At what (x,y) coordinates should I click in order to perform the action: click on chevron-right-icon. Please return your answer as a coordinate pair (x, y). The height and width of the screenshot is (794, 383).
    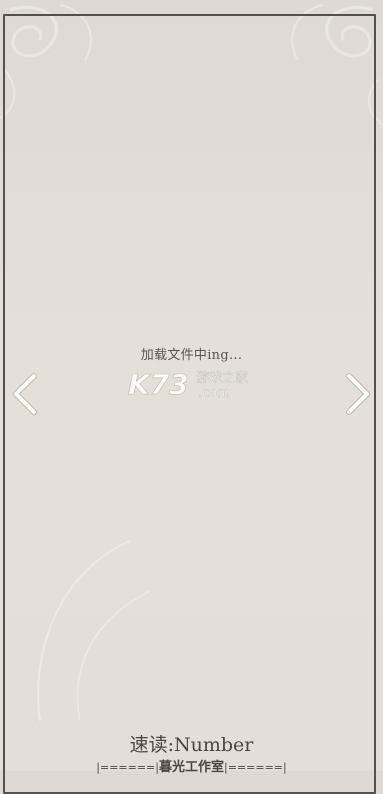
    Looking at the image, I should click on (358, 394).